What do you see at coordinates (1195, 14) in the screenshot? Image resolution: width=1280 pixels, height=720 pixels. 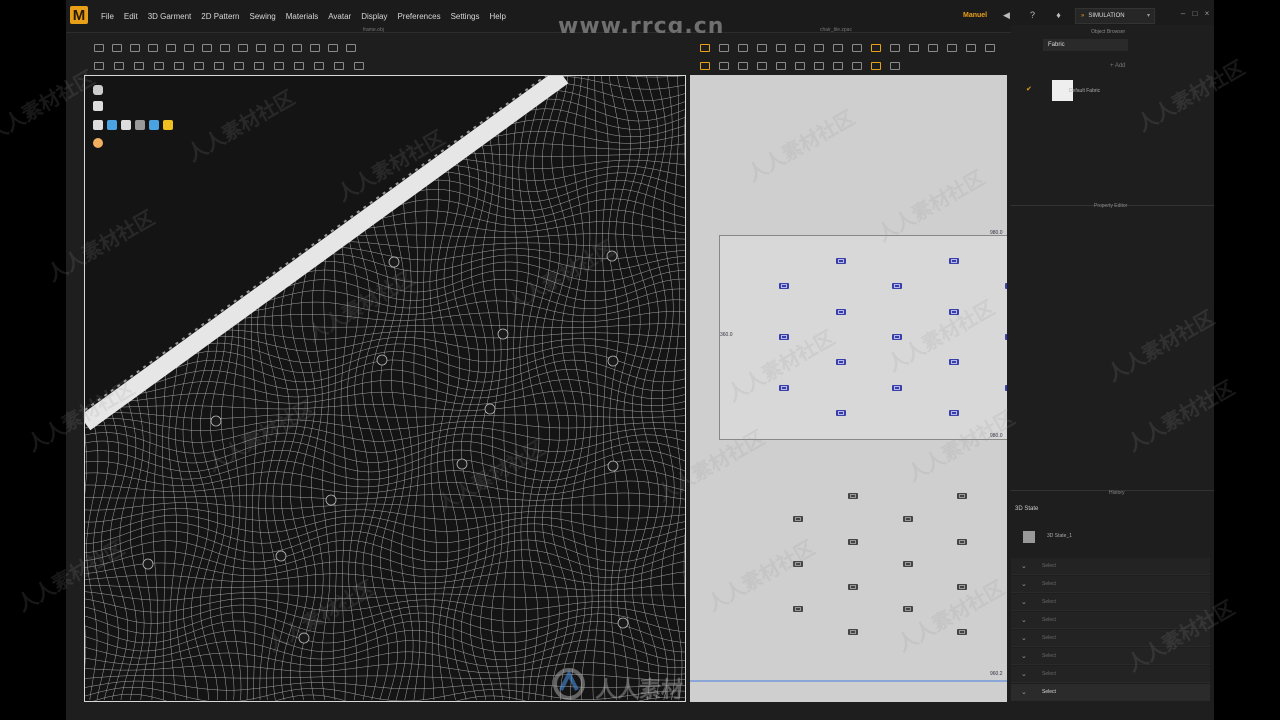 I see `maximize-icon: □` at bounding box center [1195, 14].